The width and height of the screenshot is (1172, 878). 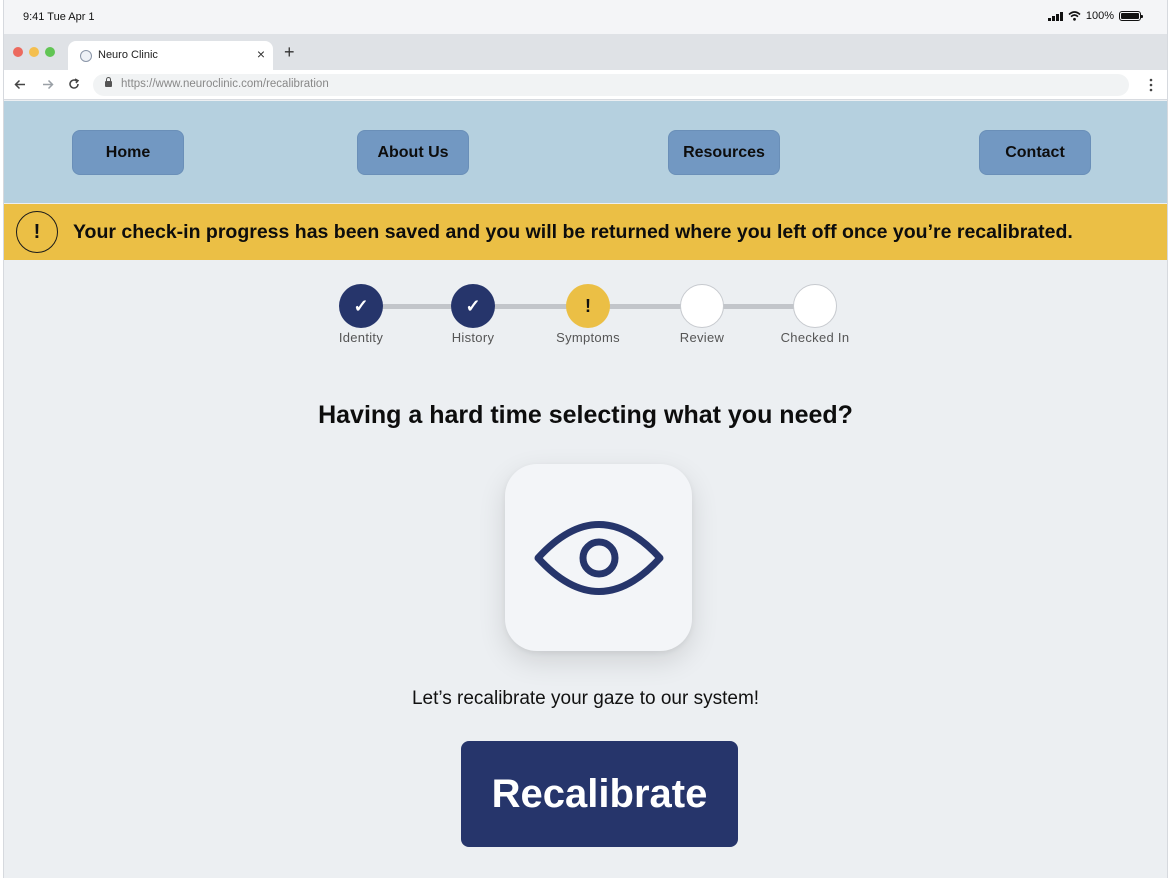 What do you see at coordinates (1035, 152) in the screenshot?
I see `nav-contact: Contact` at bounding box center [1035, 152].